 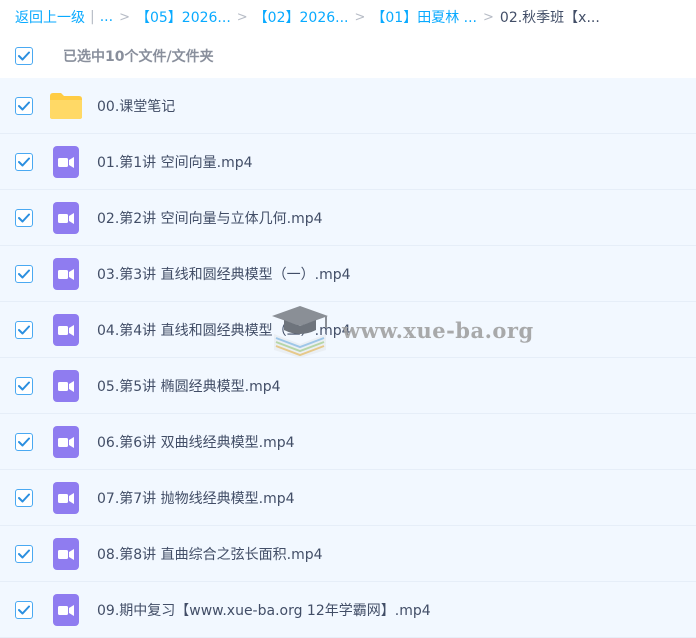 I want to click on file-row-video: 05.第5讲 椭圆经典模型.mp4, so click(x=348, y=386).